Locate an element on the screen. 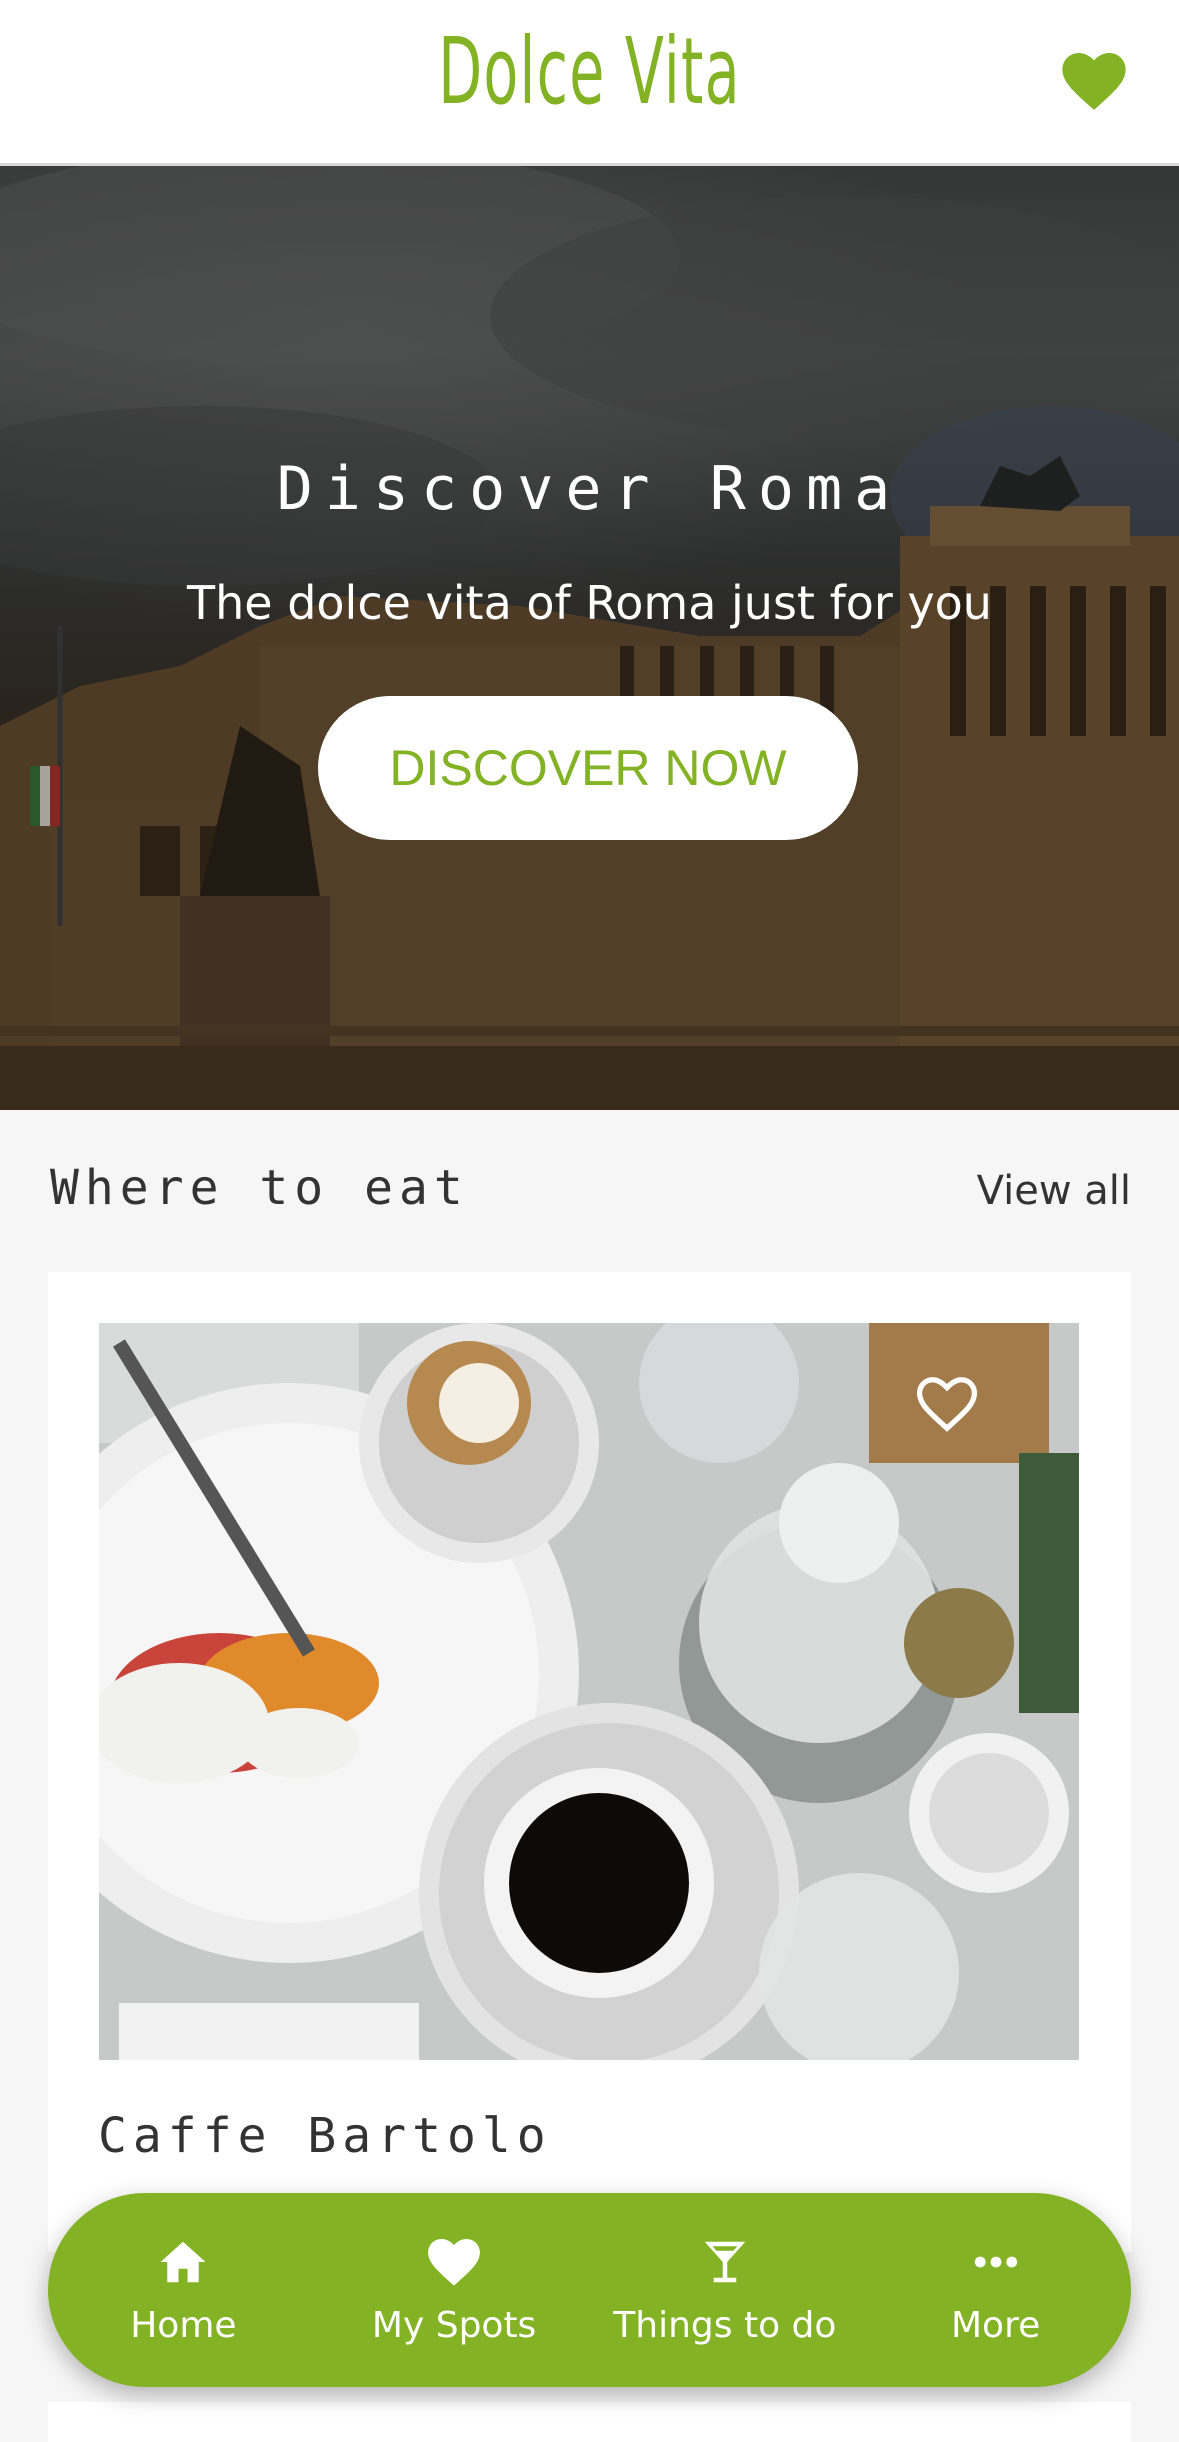 The height and width of the screenshot is (2442, 1179). view-all-link: View all is located at coordinates (1054, 1191).